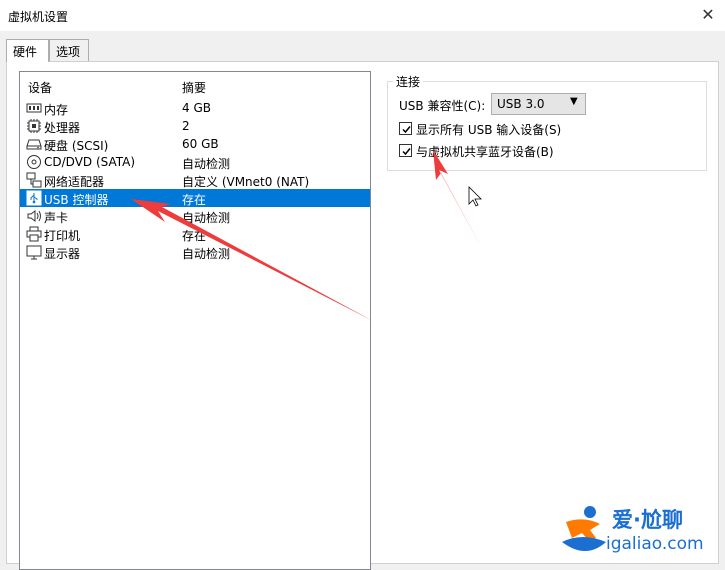  I want to click on tab-hardware-label: 硬件, so click(25, 52).